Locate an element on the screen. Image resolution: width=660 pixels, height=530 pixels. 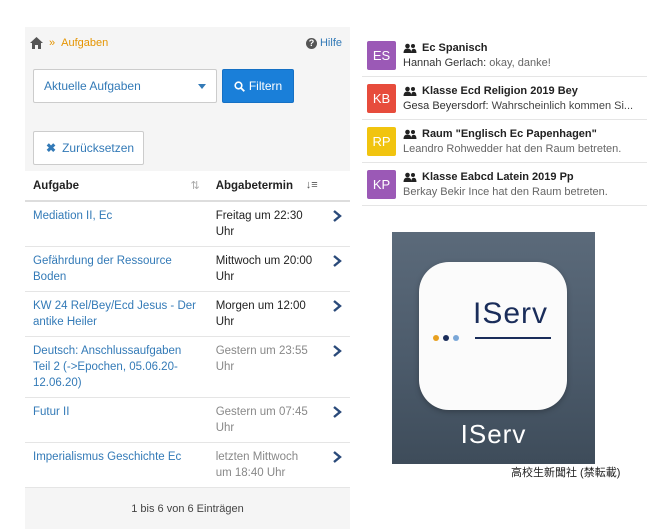
caret-down-icon is located at coordinates (202, 86).